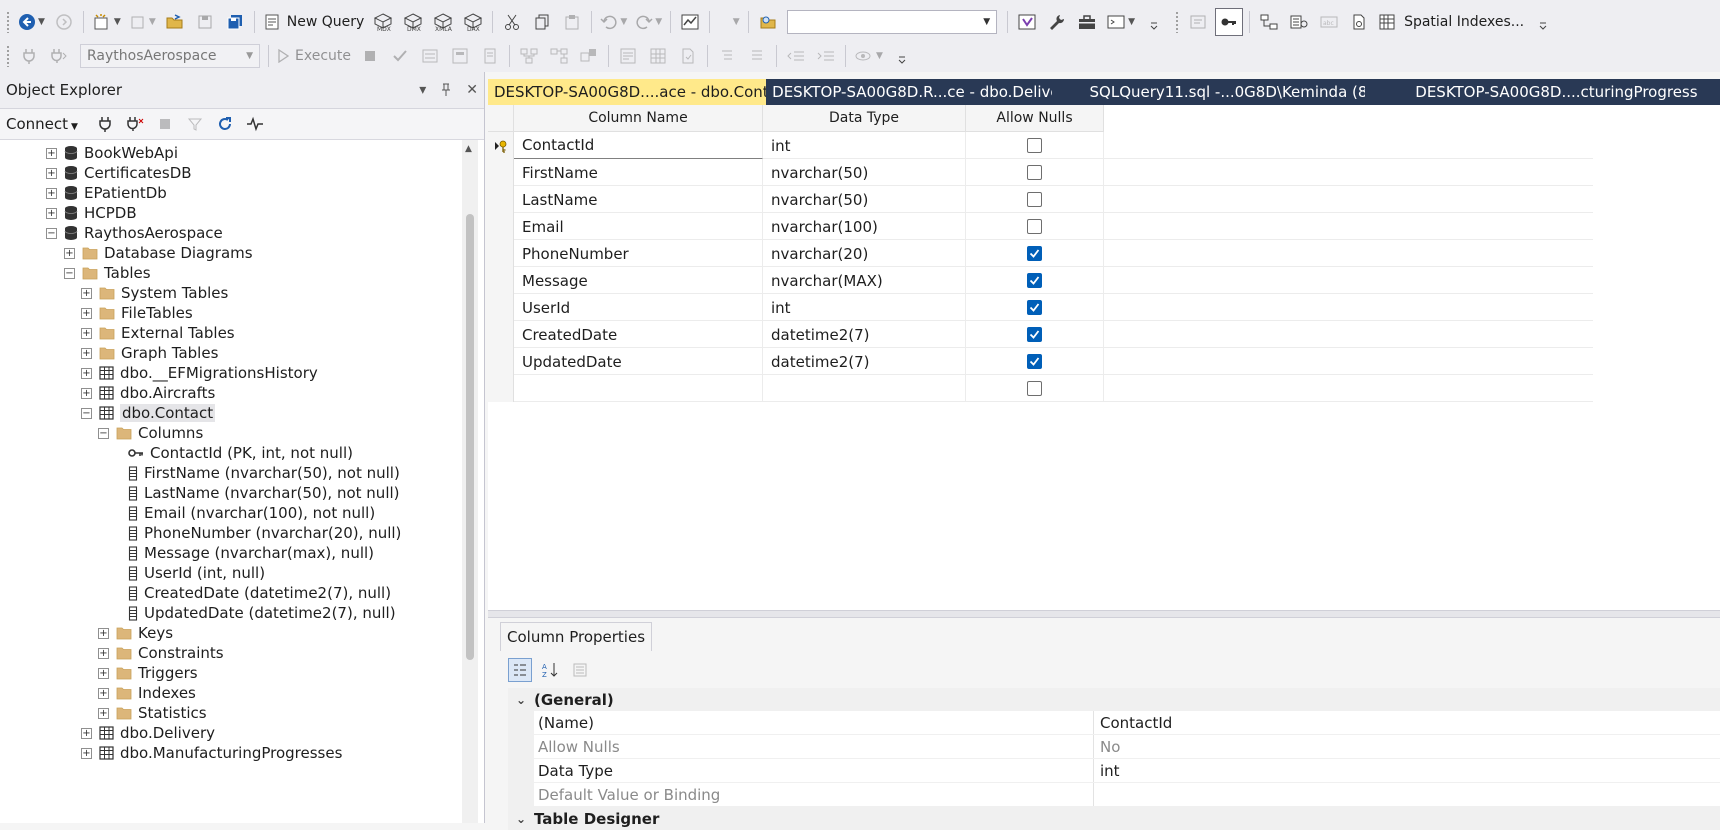 The image size is (1720, 830). I want to click on data-type-cell, so click(864, 388).